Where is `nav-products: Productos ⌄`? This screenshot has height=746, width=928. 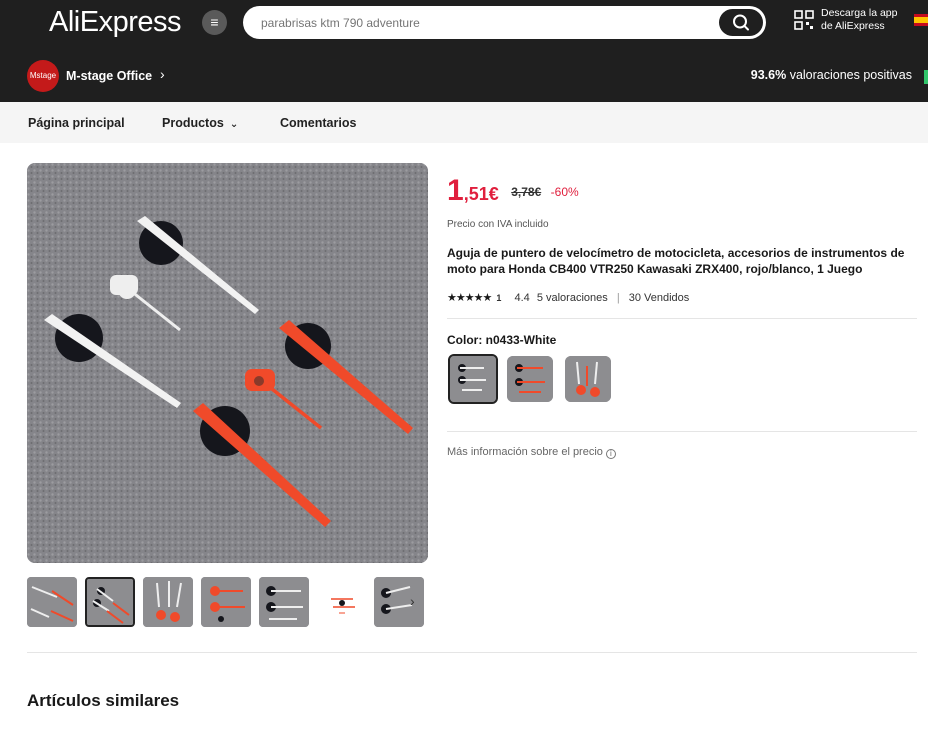
nav-products: Productos ⌄ is located at coordinates (200, 123).